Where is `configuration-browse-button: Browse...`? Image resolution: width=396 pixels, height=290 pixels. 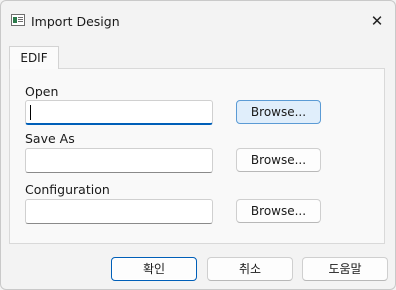 configuration-browse-button: Browse... is located at coordinates (278, 211).